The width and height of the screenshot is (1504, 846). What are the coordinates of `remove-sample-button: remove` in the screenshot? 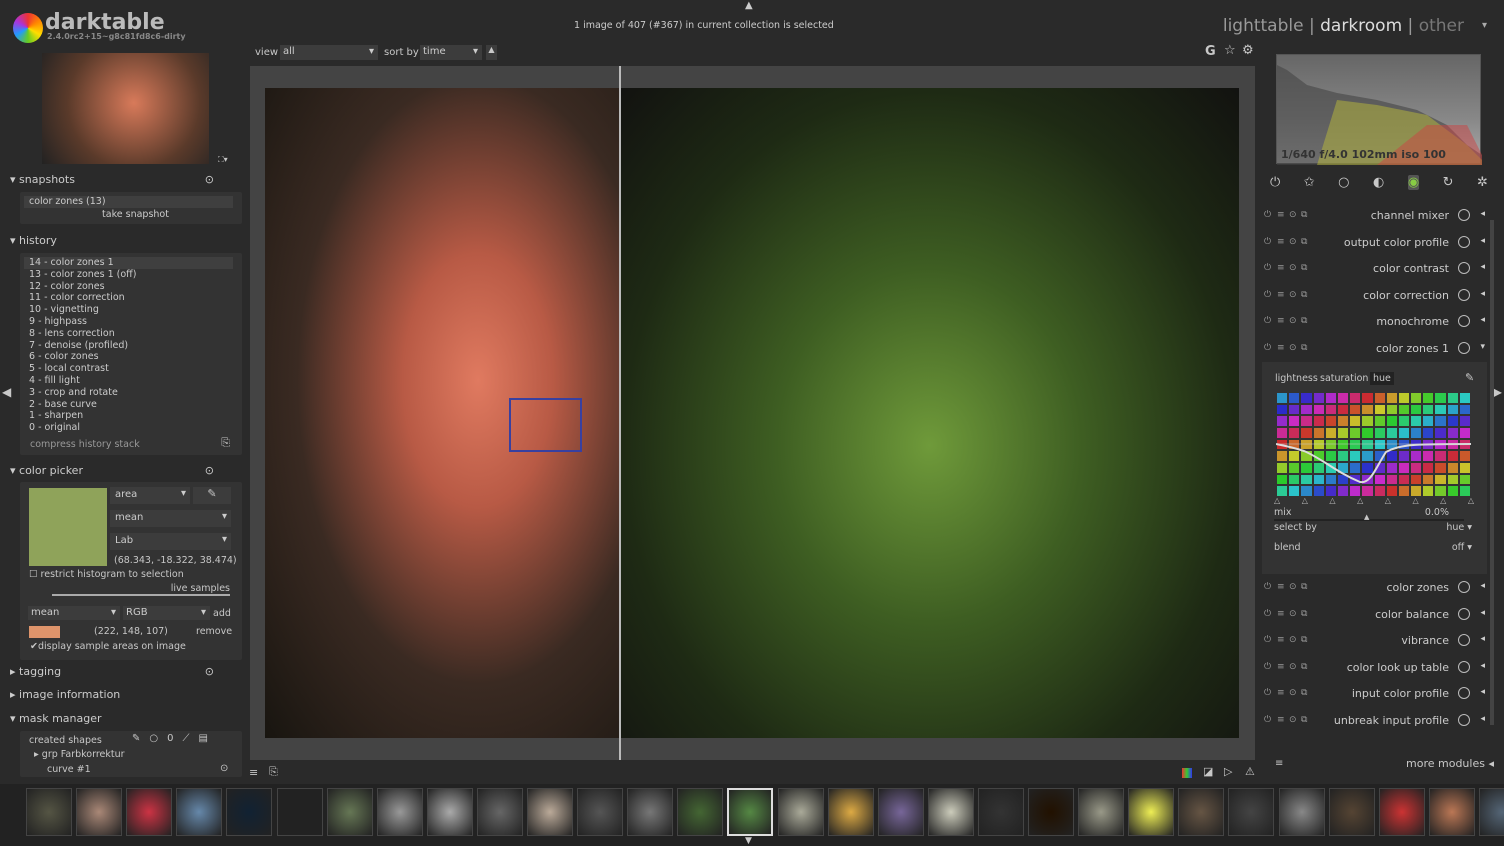 It's located at (214, 631).